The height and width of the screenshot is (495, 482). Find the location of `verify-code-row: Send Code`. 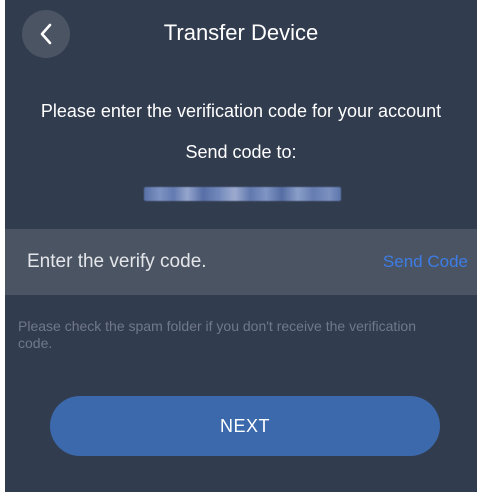

verify-code-row: Send Code is located at coordinates (241, 262).